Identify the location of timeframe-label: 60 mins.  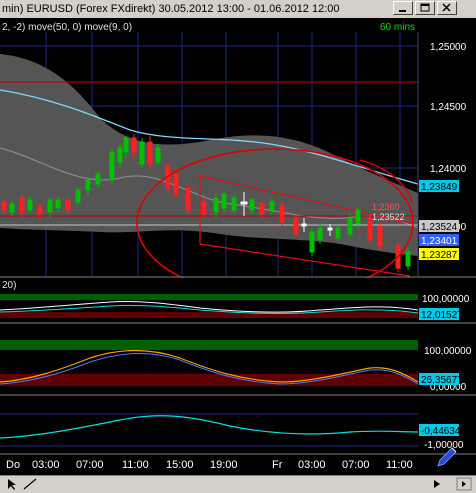
(397, 27).